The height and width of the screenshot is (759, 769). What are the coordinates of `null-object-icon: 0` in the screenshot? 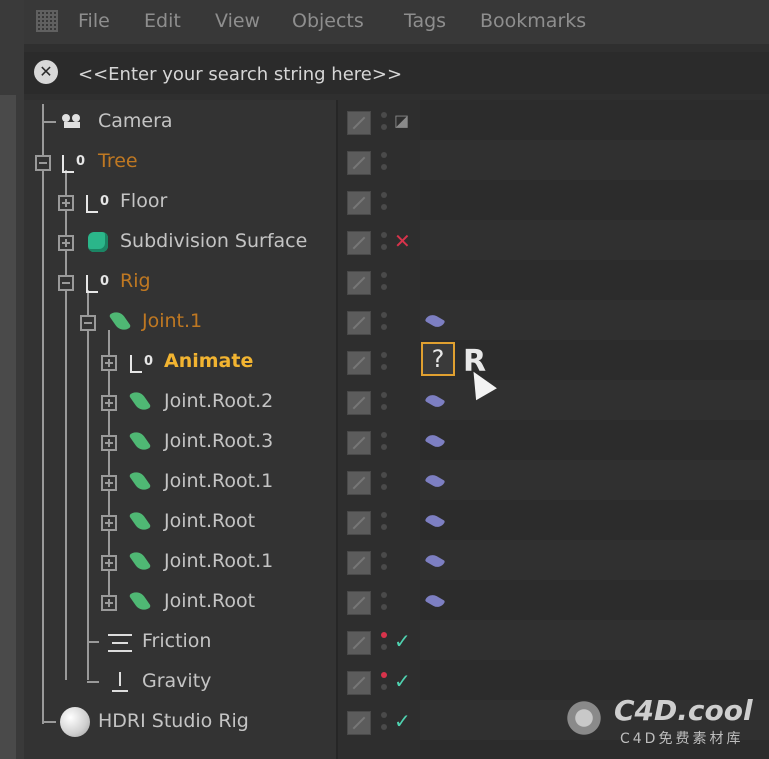 It's located at (99, 202).